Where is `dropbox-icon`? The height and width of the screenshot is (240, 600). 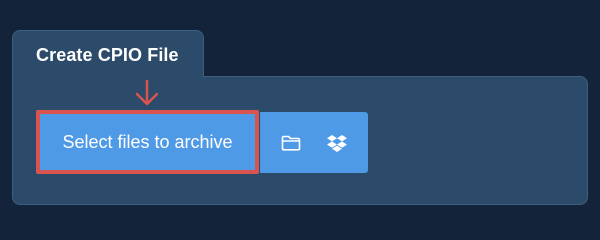 dropbox-icon is located at coordinates (337, 143).